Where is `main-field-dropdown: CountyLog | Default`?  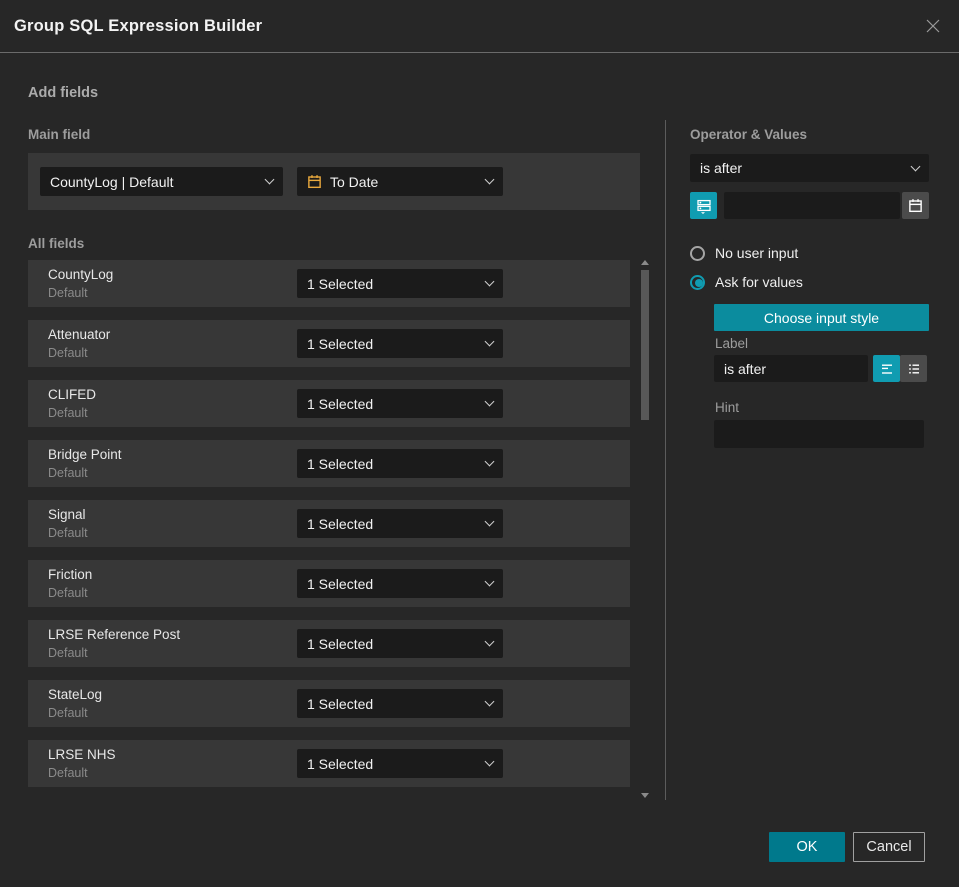 main-field-dropdown: CountyLog | Default is located at coordinates (161, 181).